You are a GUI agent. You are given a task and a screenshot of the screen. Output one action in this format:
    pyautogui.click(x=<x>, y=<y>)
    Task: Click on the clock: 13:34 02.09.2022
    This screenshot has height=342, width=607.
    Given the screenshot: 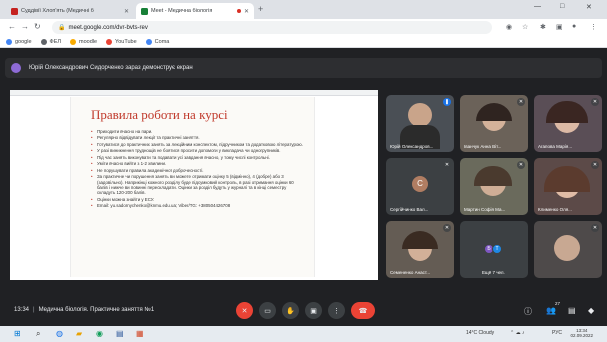 What is the action you would take?
    pyautogui.click(x=581, y=333)
    